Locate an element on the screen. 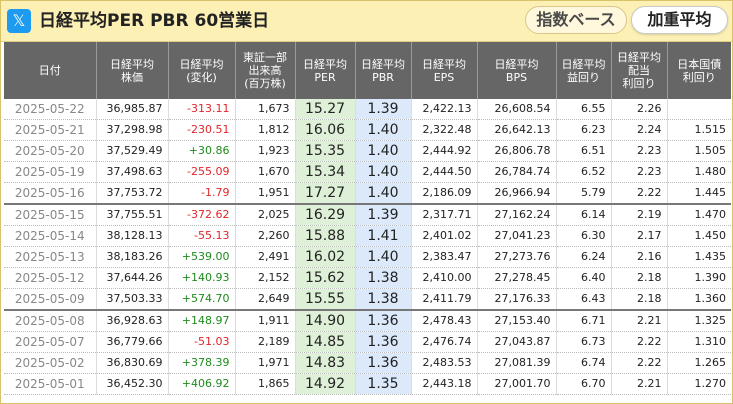 The height and width of the screenshot is (404, 733). cell-dividend-yield: 2.17 is located at coordinates (639, 236).